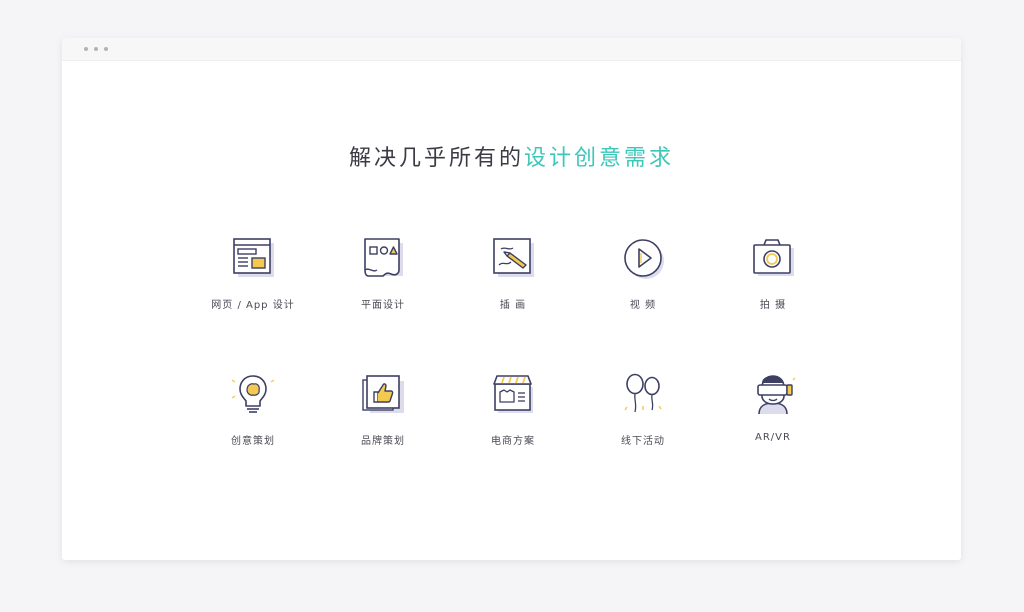 The image size is (1024, 612). I want to click on service-item-offline-events: 线下活动, so click(643, 408).